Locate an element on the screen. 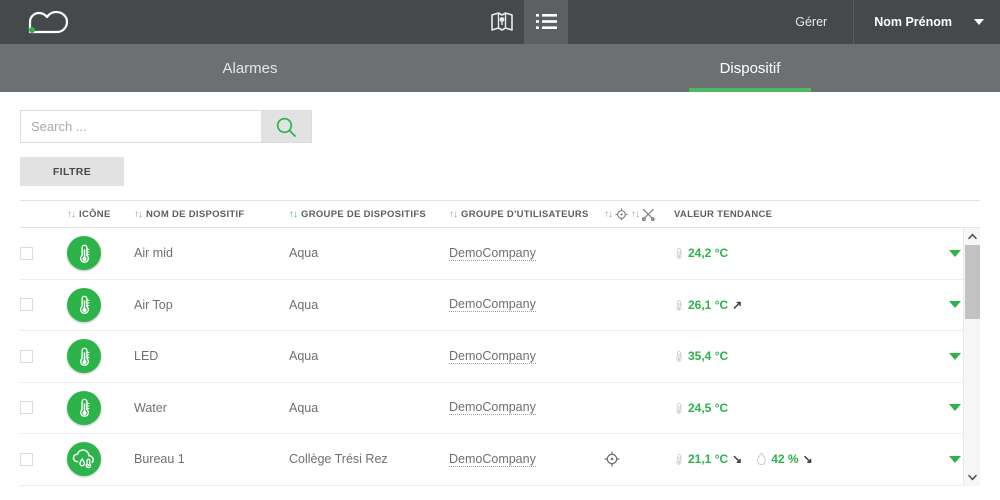 This screenshot has width=1000, height=500. table-row: LED Aqua DemoCompany 35,4 °C is located at coordinates (500, 357).